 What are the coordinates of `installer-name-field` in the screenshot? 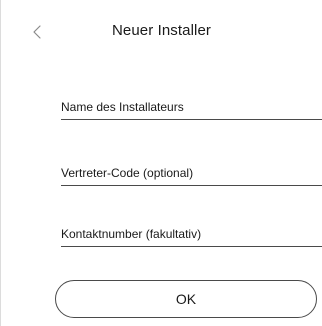 It's located at (191, 106).